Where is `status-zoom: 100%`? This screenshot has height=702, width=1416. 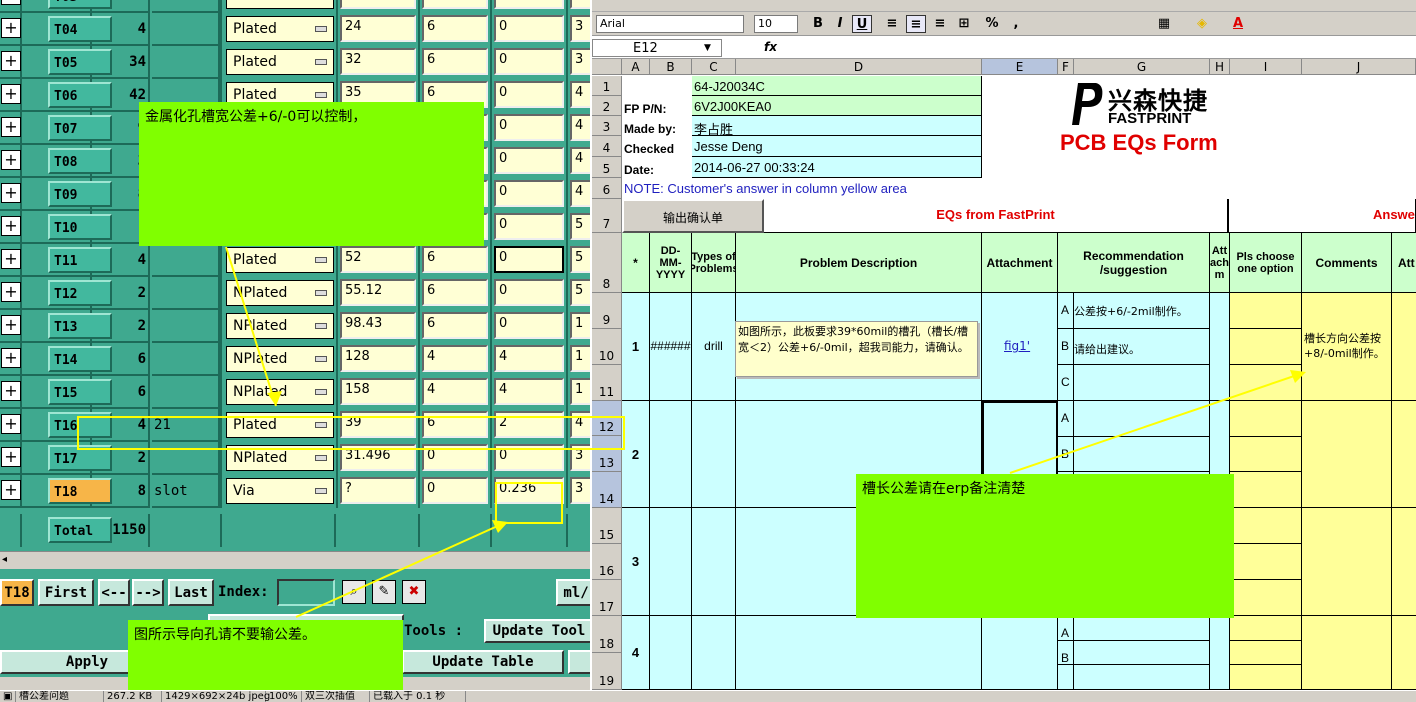 status-zoom: 100% is located at coordinates (284, 696).